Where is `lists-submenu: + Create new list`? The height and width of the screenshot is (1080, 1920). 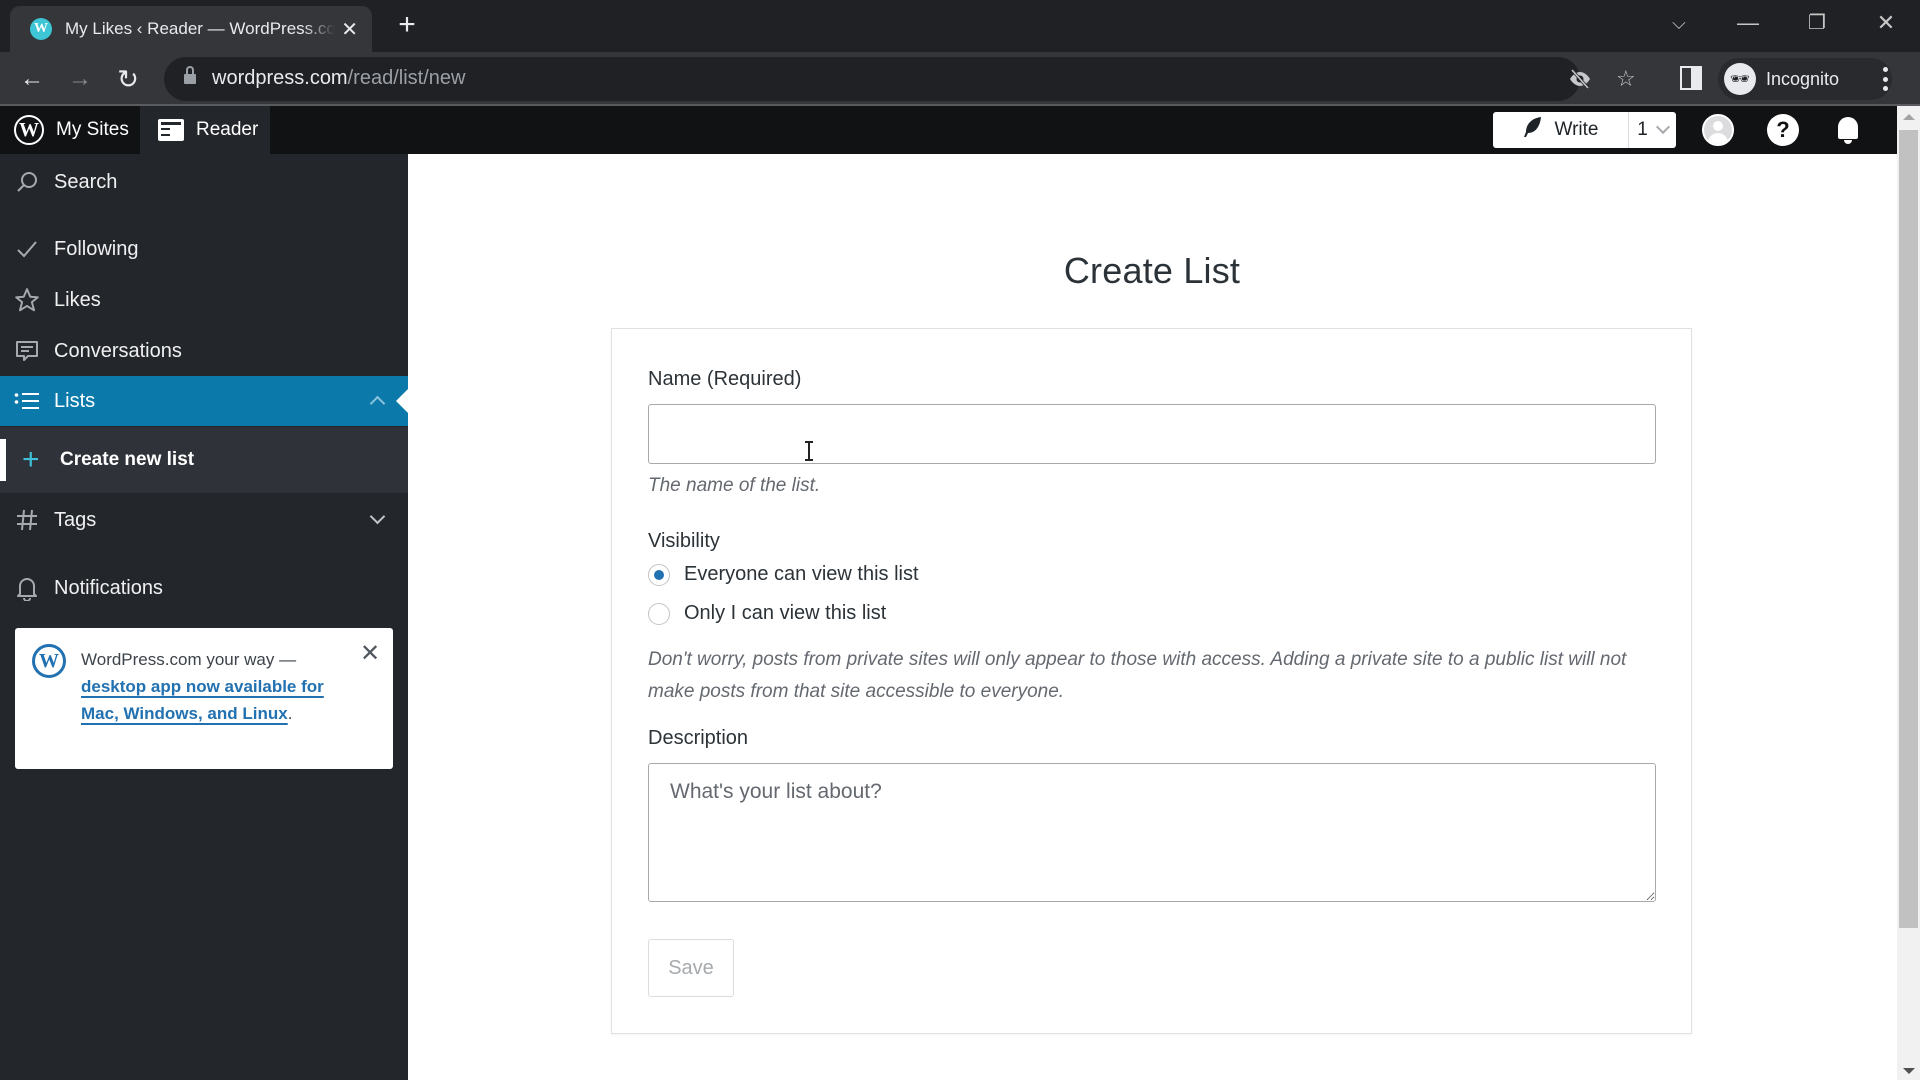
lists-submenu: + Create new list is located at coordinates (204, 460).